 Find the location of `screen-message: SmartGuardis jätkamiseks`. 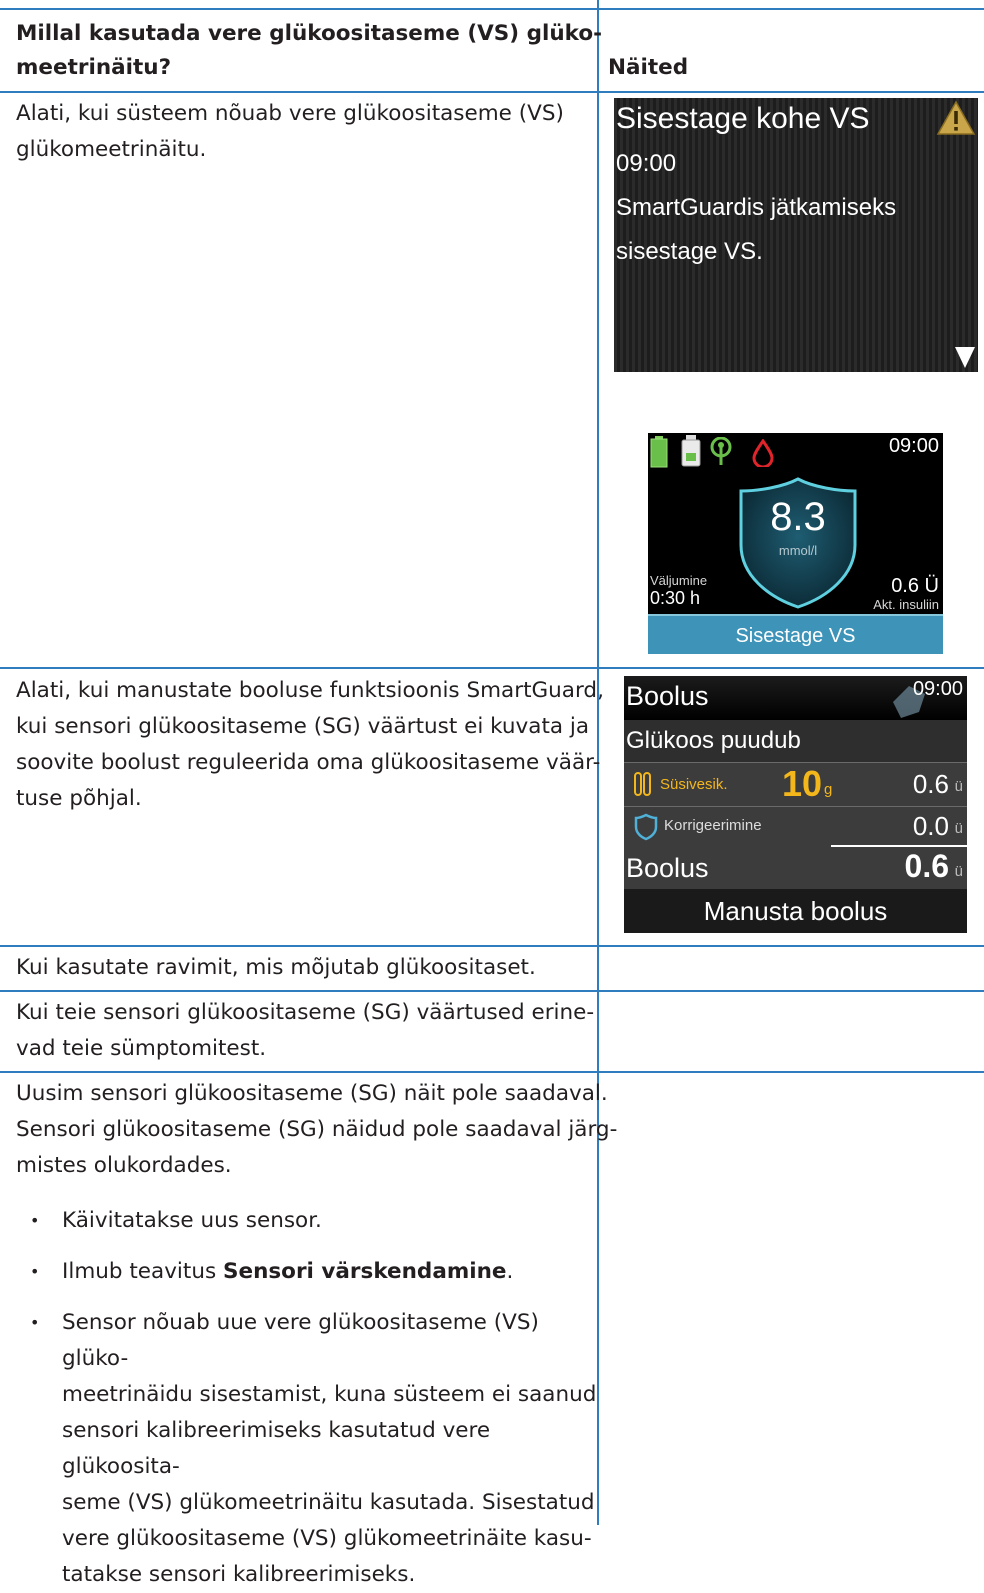

screen-message: SmartGuardis jätkamiseks is located at coordinates (756, 207).